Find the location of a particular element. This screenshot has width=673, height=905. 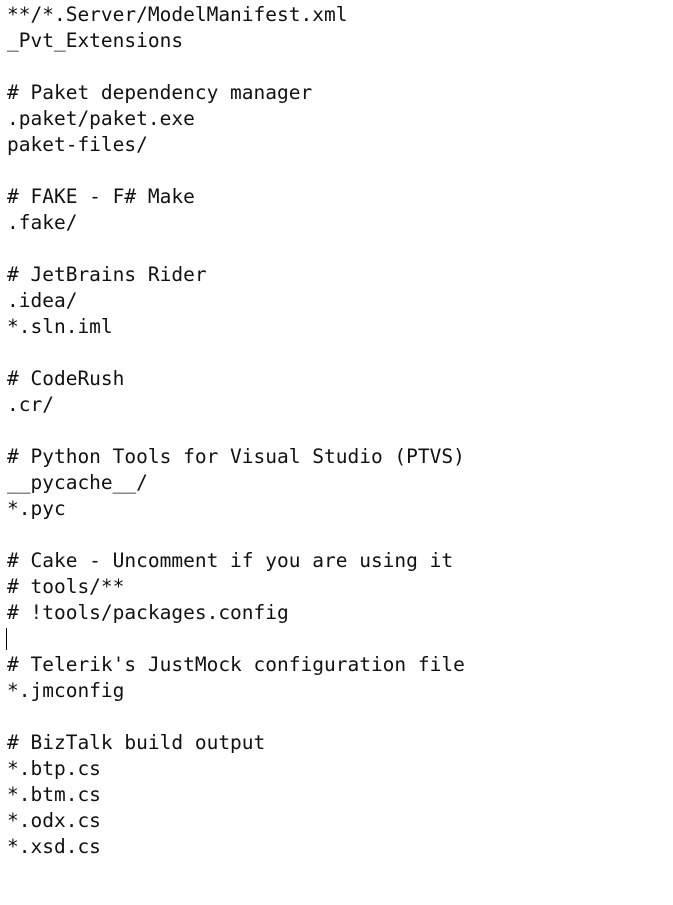

editor-line: *.btm.cs is located at coordinates (337, 795).